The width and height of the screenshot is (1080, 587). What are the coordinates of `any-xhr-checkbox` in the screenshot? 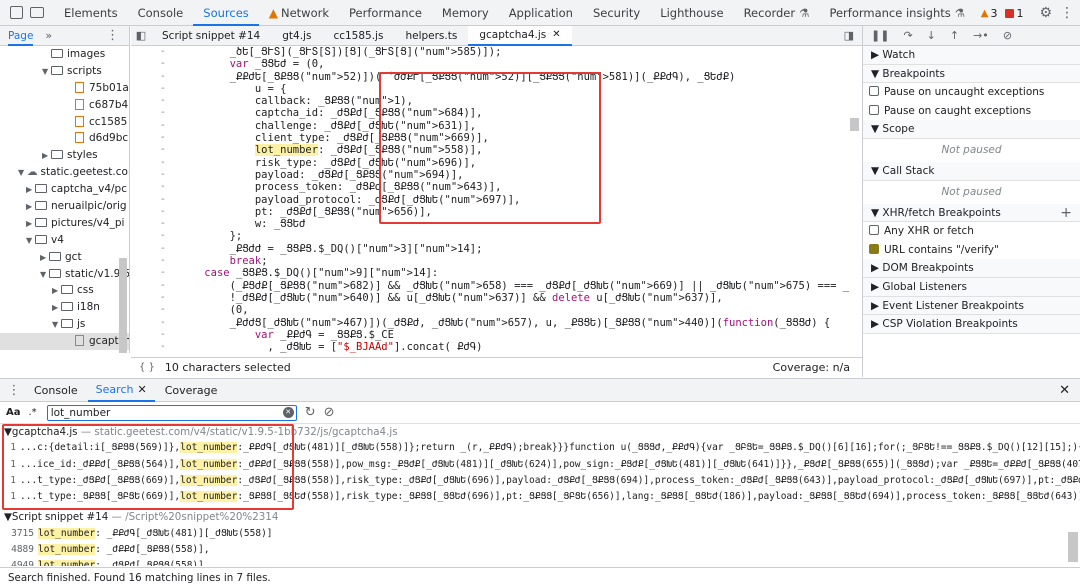 It's located at (874, 230).